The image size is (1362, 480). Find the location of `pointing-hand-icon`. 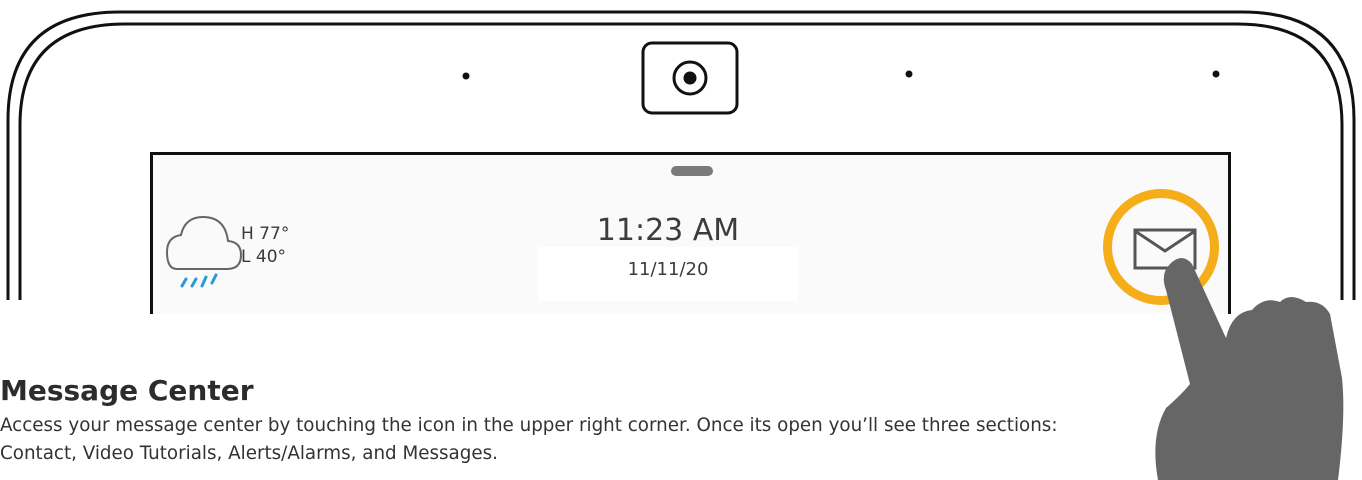

pointing-hand-icon is located at coordinates (1249, 369).